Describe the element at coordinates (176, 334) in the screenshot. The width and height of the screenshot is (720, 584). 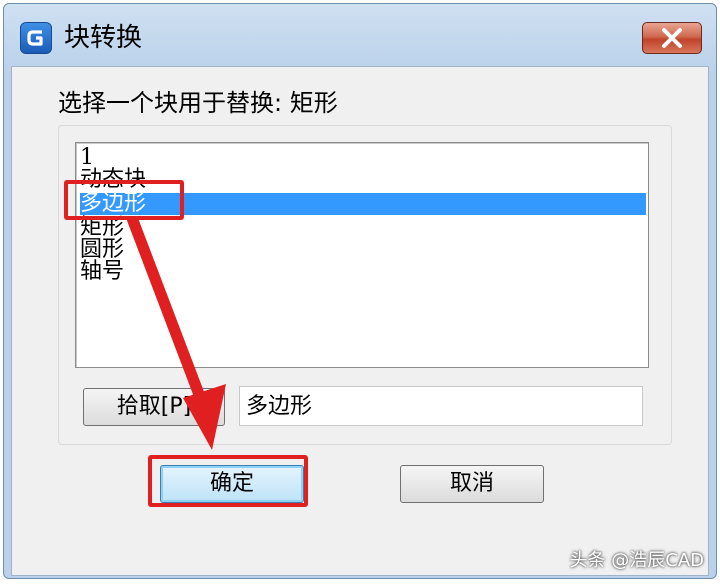
I see `annotation-arrow` at that location.